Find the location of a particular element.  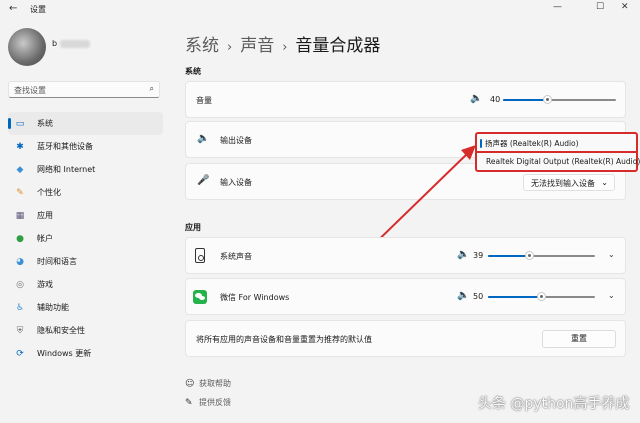

reset-button: 重置 is located at coordinates (579, 339).